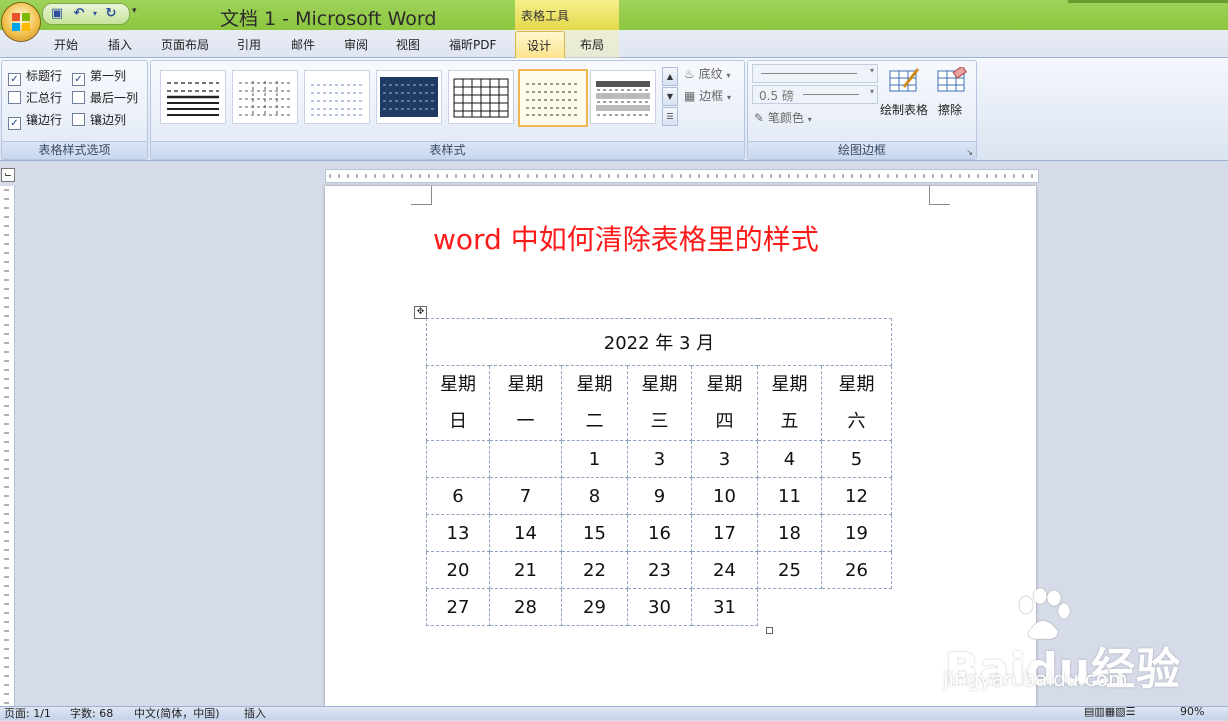  I want to click on office-button, so click(21, 22).